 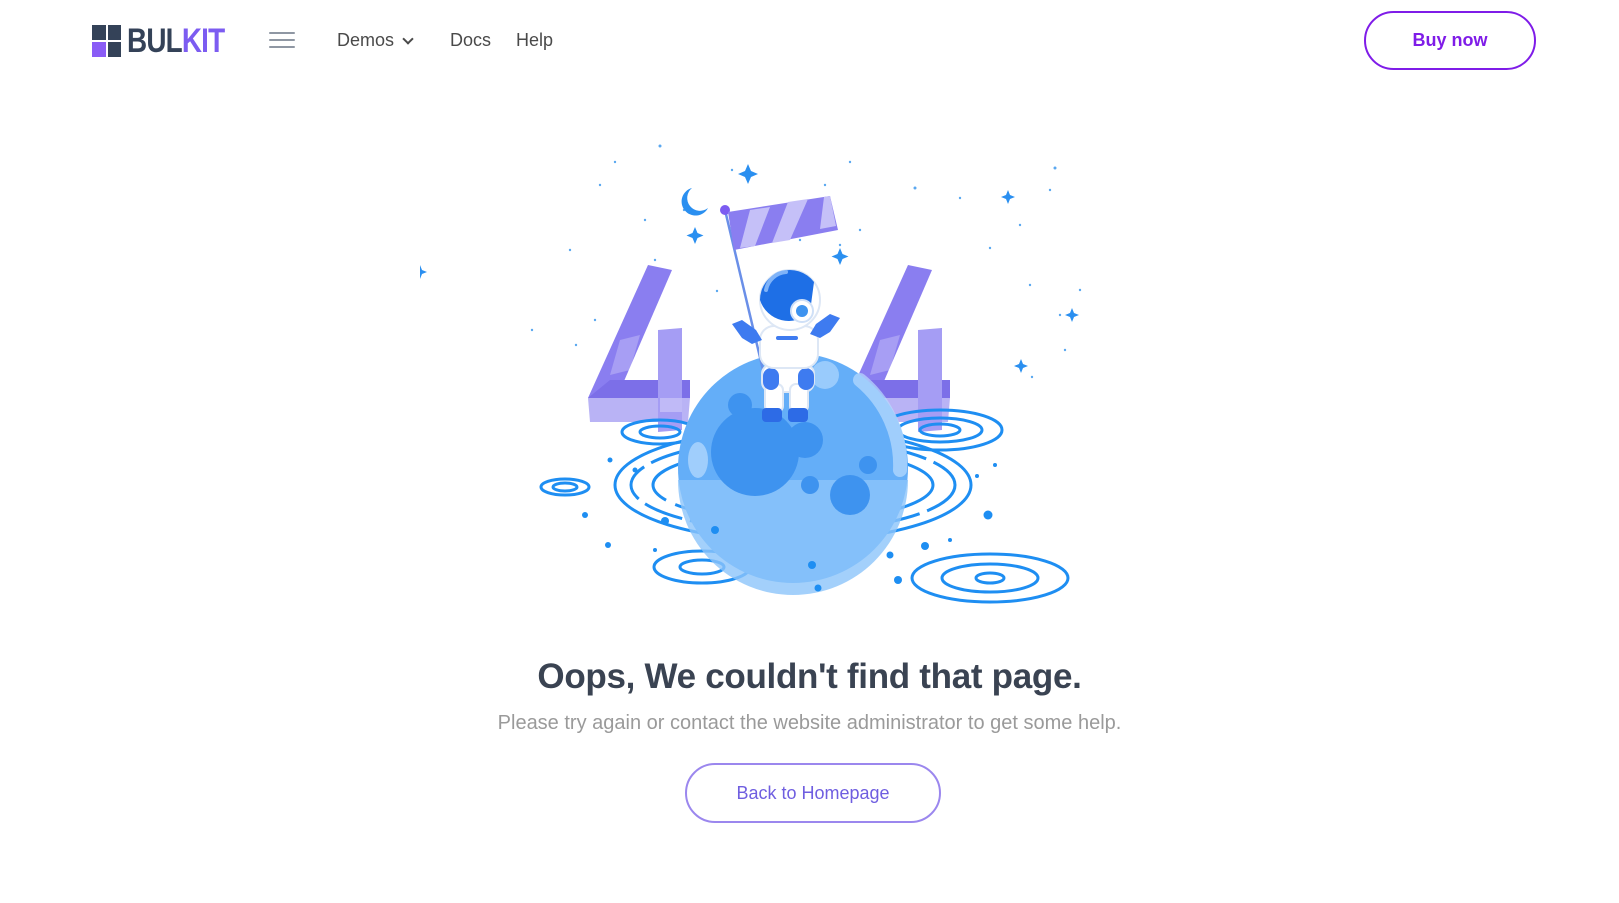 I want to click on page-title: Oops, We couldn't find that page., so click(x=809, y=676).